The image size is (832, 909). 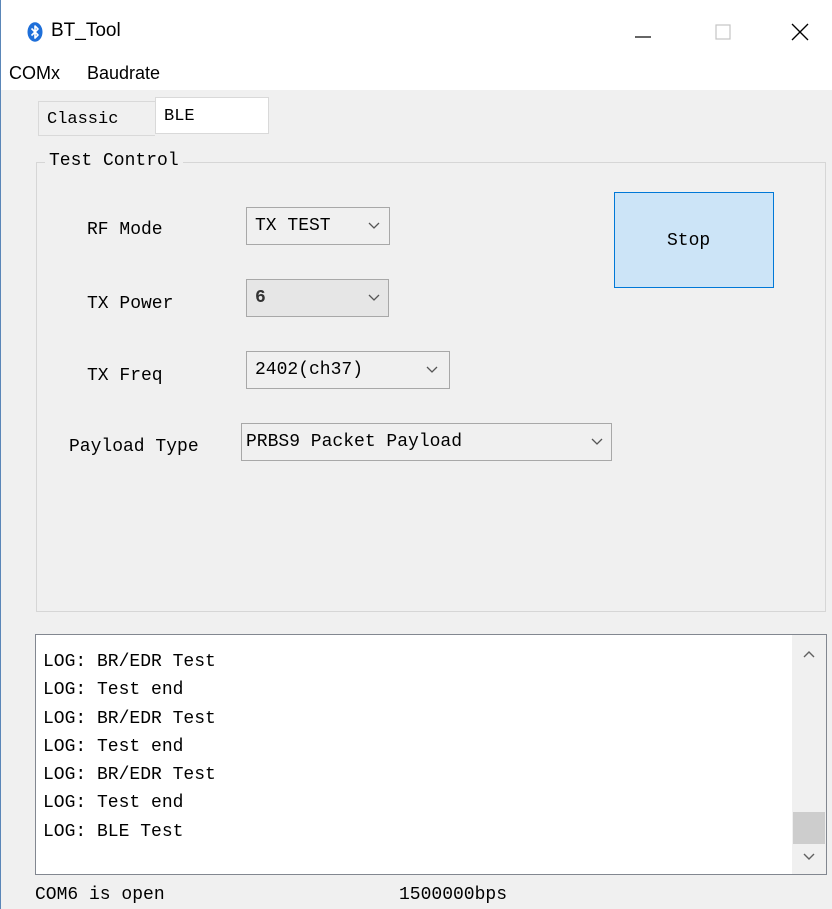 What do you see at coordinates (212, 115) in the screenshot?
I see `tab-ble: BLE` at bounding box center [212, 115].